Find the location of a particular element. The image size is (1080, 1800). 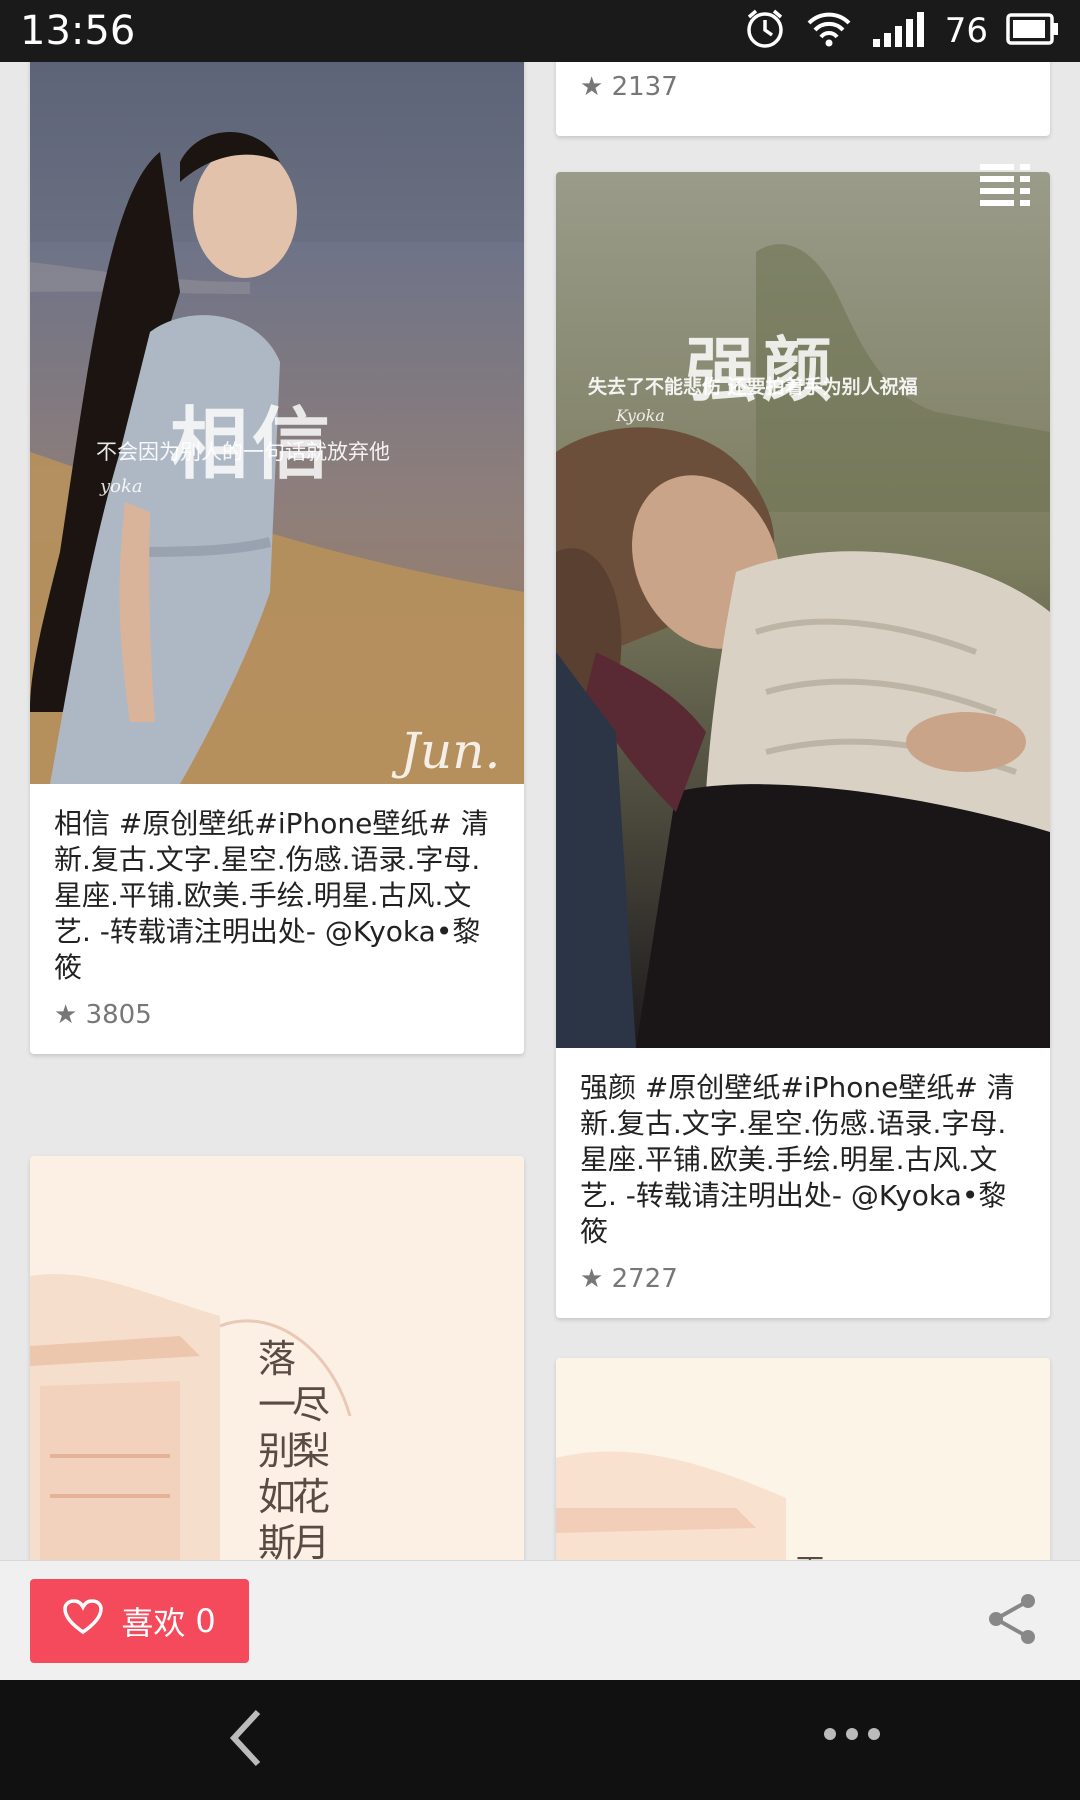

wallpaper-card: ★ 2137 is located at coordinates (803, 99).